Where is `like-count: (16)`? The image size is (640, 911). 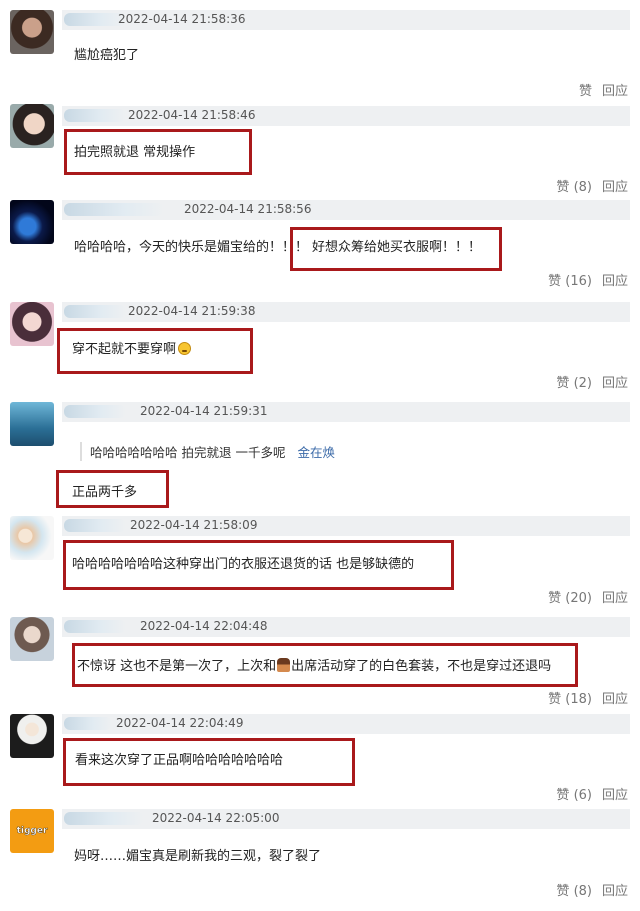 like-count: (16) is located at coordinates (578, 281).